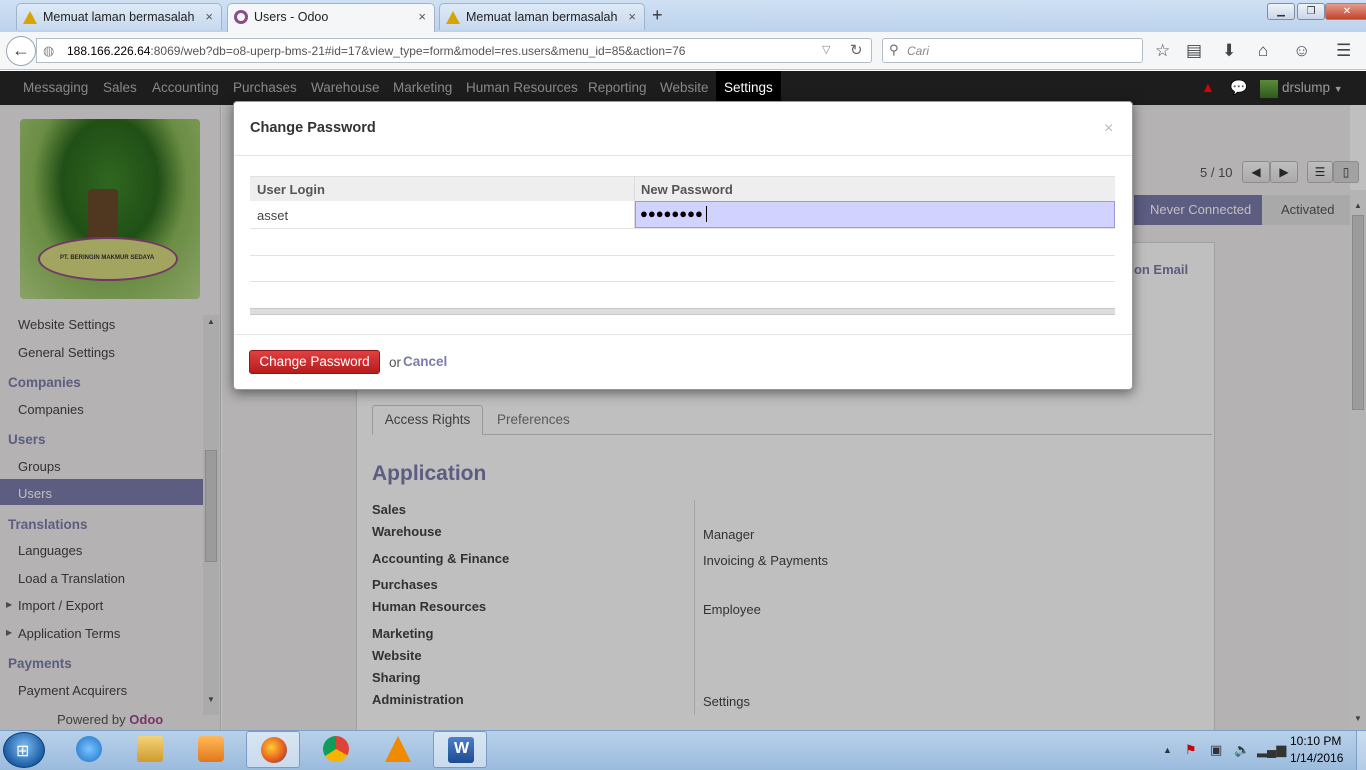 The image size is (1366, 770). I want to click on clock-date: 1/14/2016, so click(1316, 758).